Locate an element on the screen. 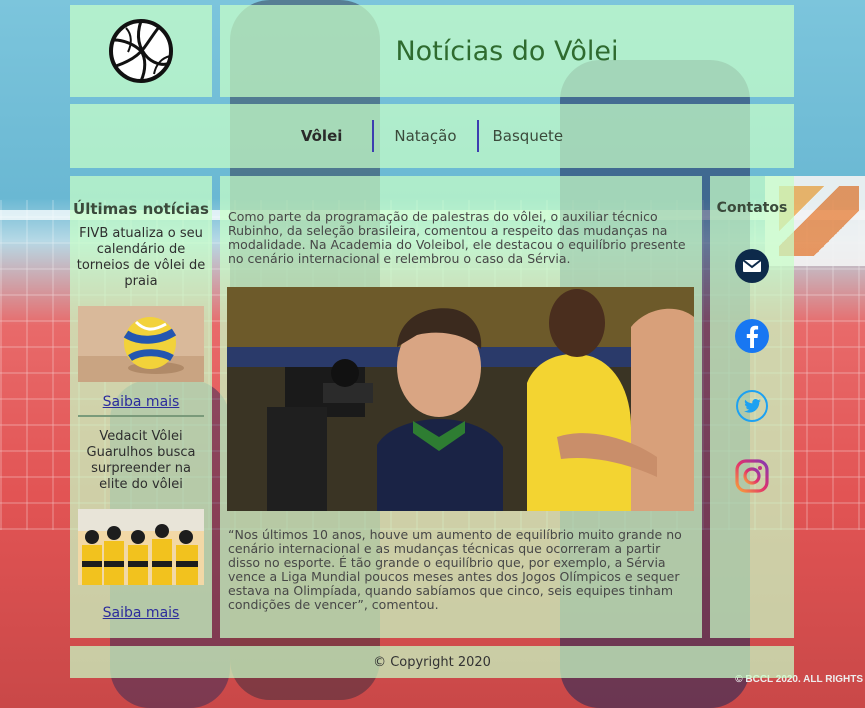 This screenshot has width=865, height=708. twitter-icon is located at coordinates (752, 406).